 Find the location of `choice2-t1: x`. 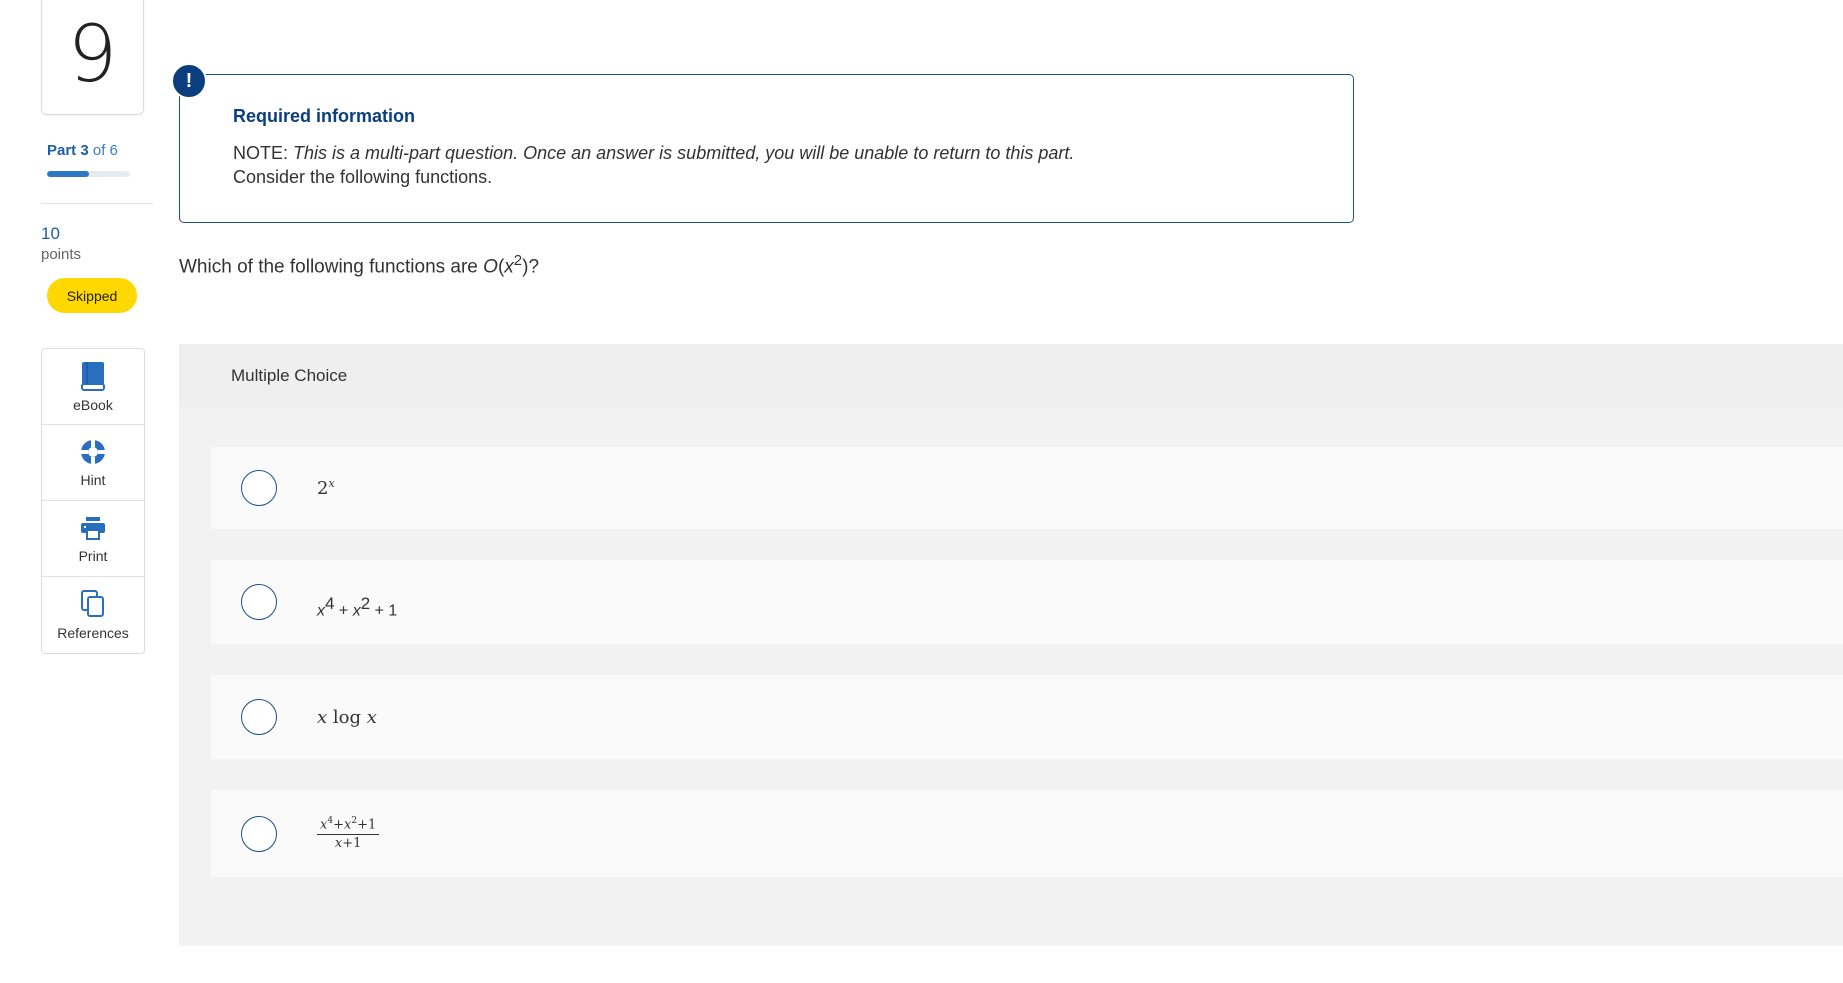

choice2-t1: x is located at coordinates (321, 611).